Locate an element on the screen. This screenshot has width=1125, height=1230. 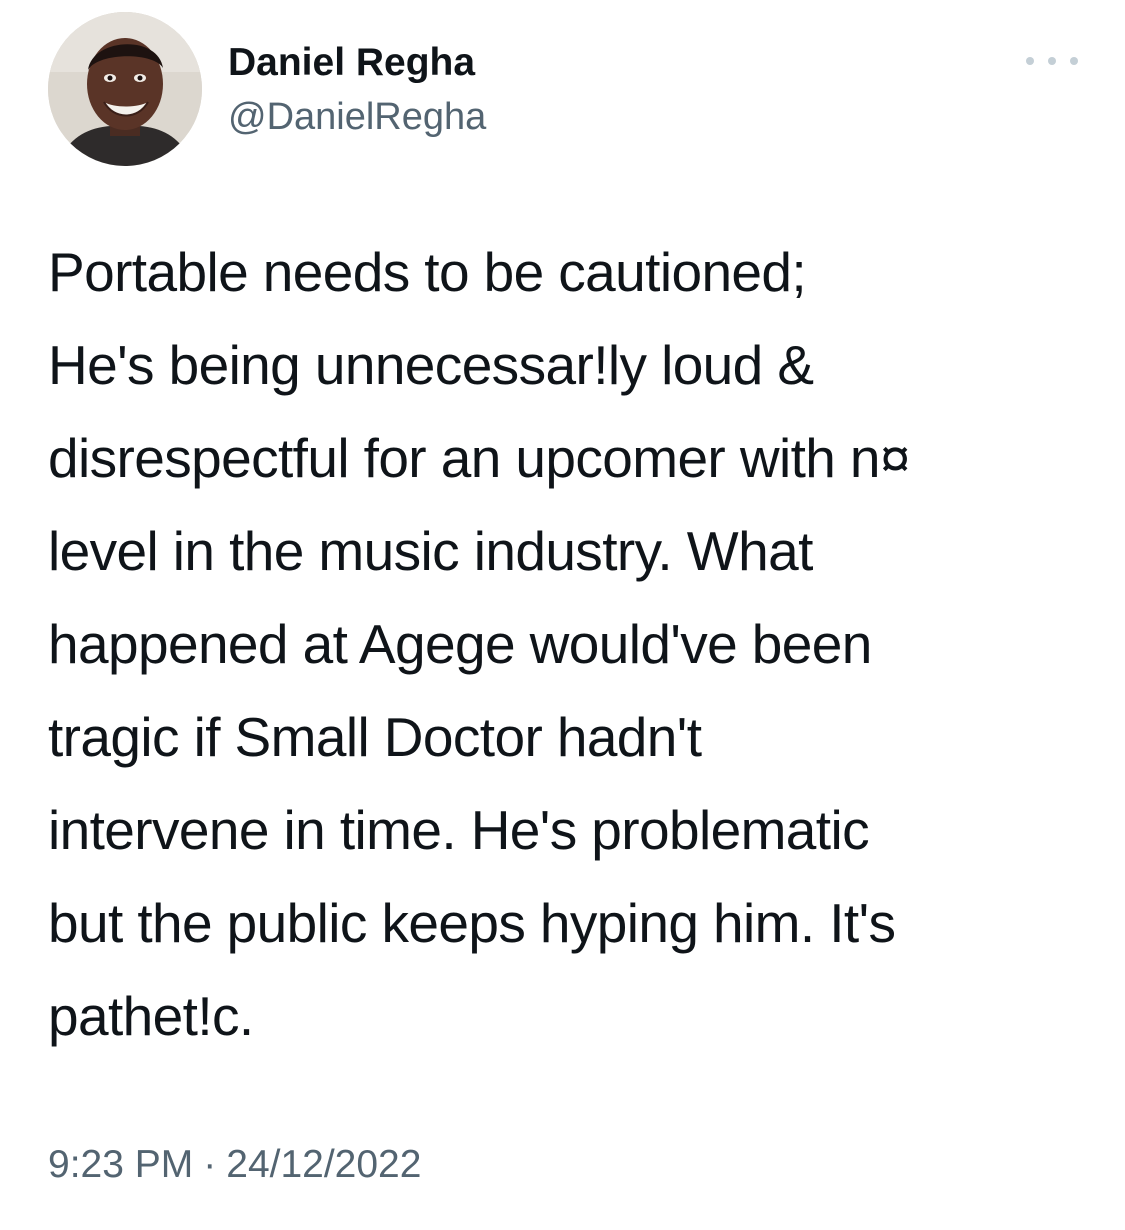
more-options-button is located at coordinates (1052, 61).